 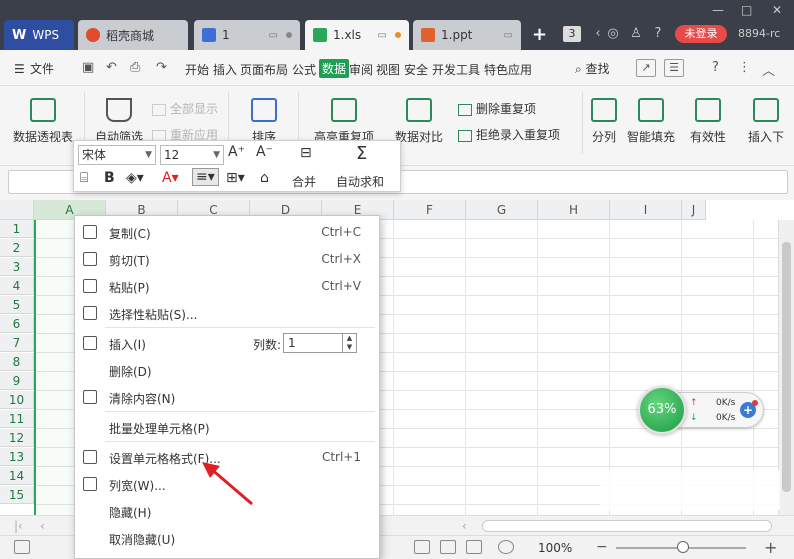 I want to click on row-header: 6, so click(x=17, y=324).